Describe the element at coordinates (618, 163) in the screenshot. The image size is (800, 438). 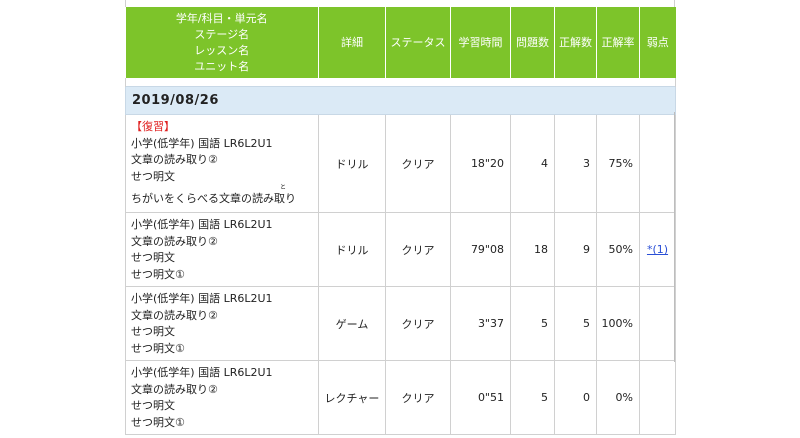
I see `rate-cell: 75%` at that location.